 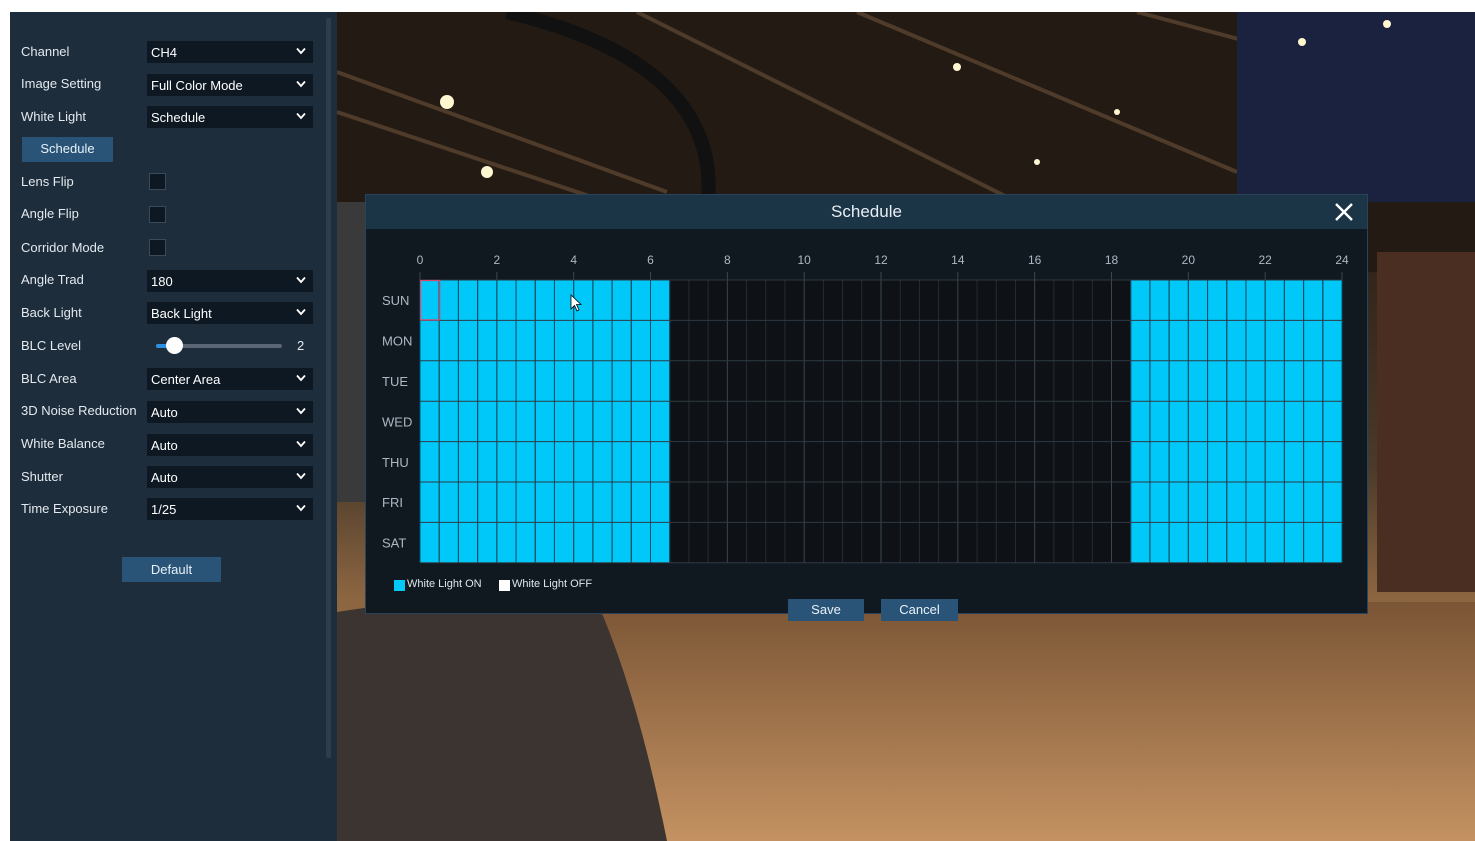 I want to click on white-light-label: White Light, so click(x=54, y=116).